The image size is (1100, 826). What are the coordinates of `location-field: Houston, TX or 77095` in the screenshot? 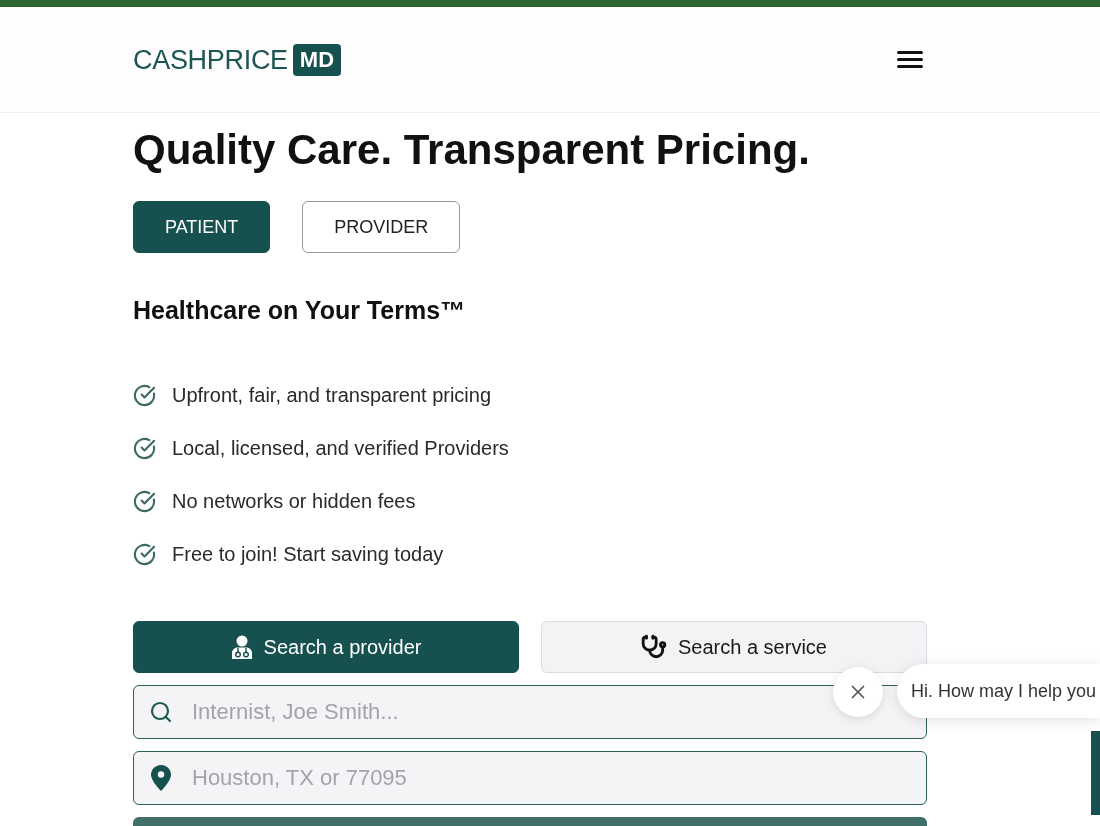 It's located at (530, 778).